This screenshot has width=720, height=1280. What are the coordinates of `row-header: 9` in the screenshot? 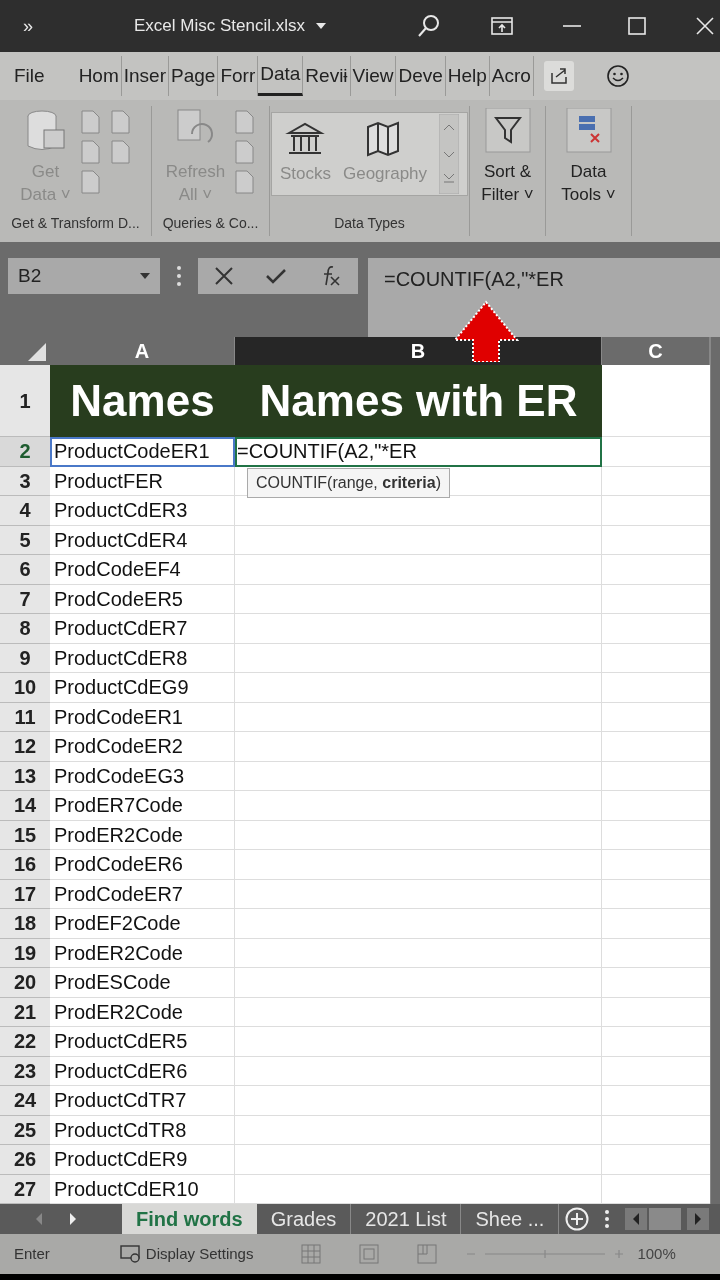 It's located at (25, 658).